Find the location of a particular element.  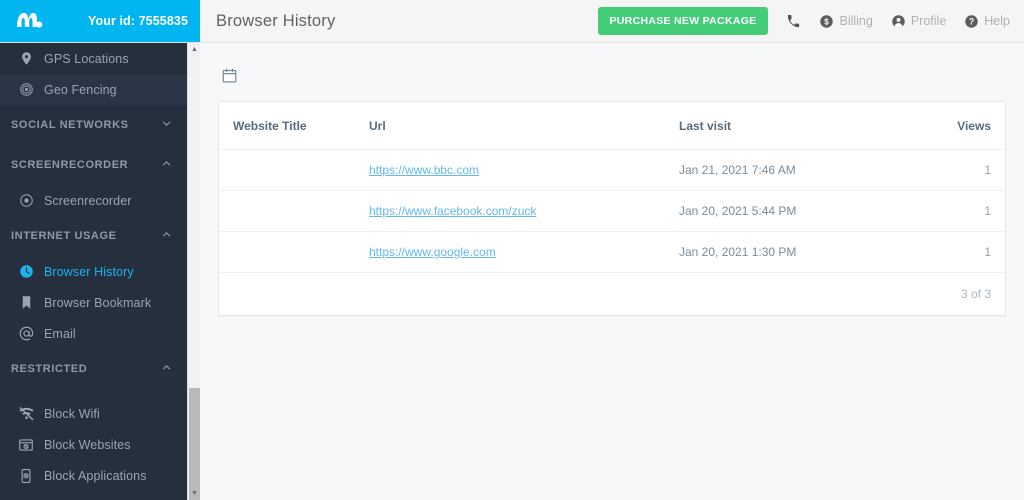

sidebar-scrollbar: ▲ ▼ is located at coordinates (193, 271).